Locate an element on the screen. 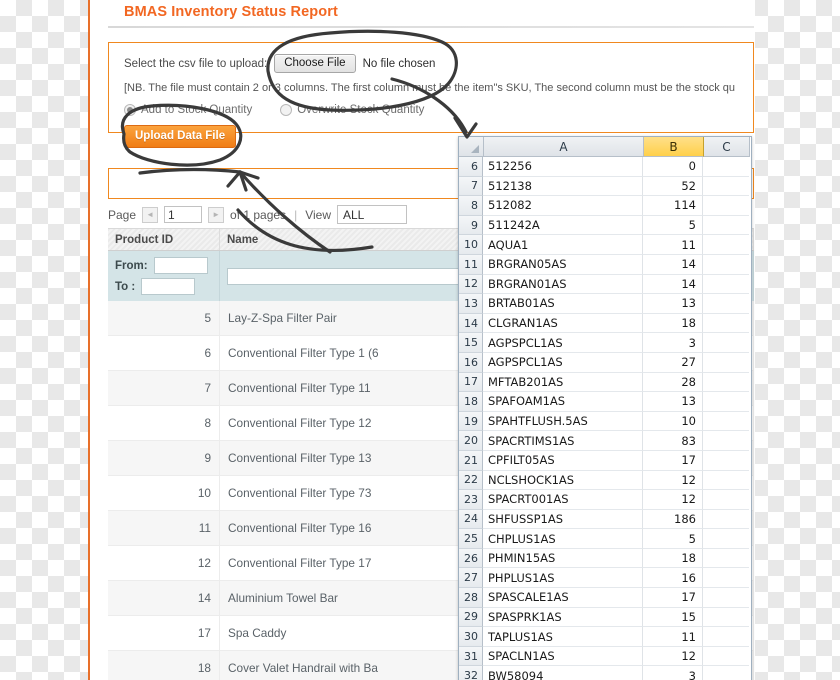 The image size is (840, 680). spreadsheet-row-header: 21 is located at coordinates (471, 460).